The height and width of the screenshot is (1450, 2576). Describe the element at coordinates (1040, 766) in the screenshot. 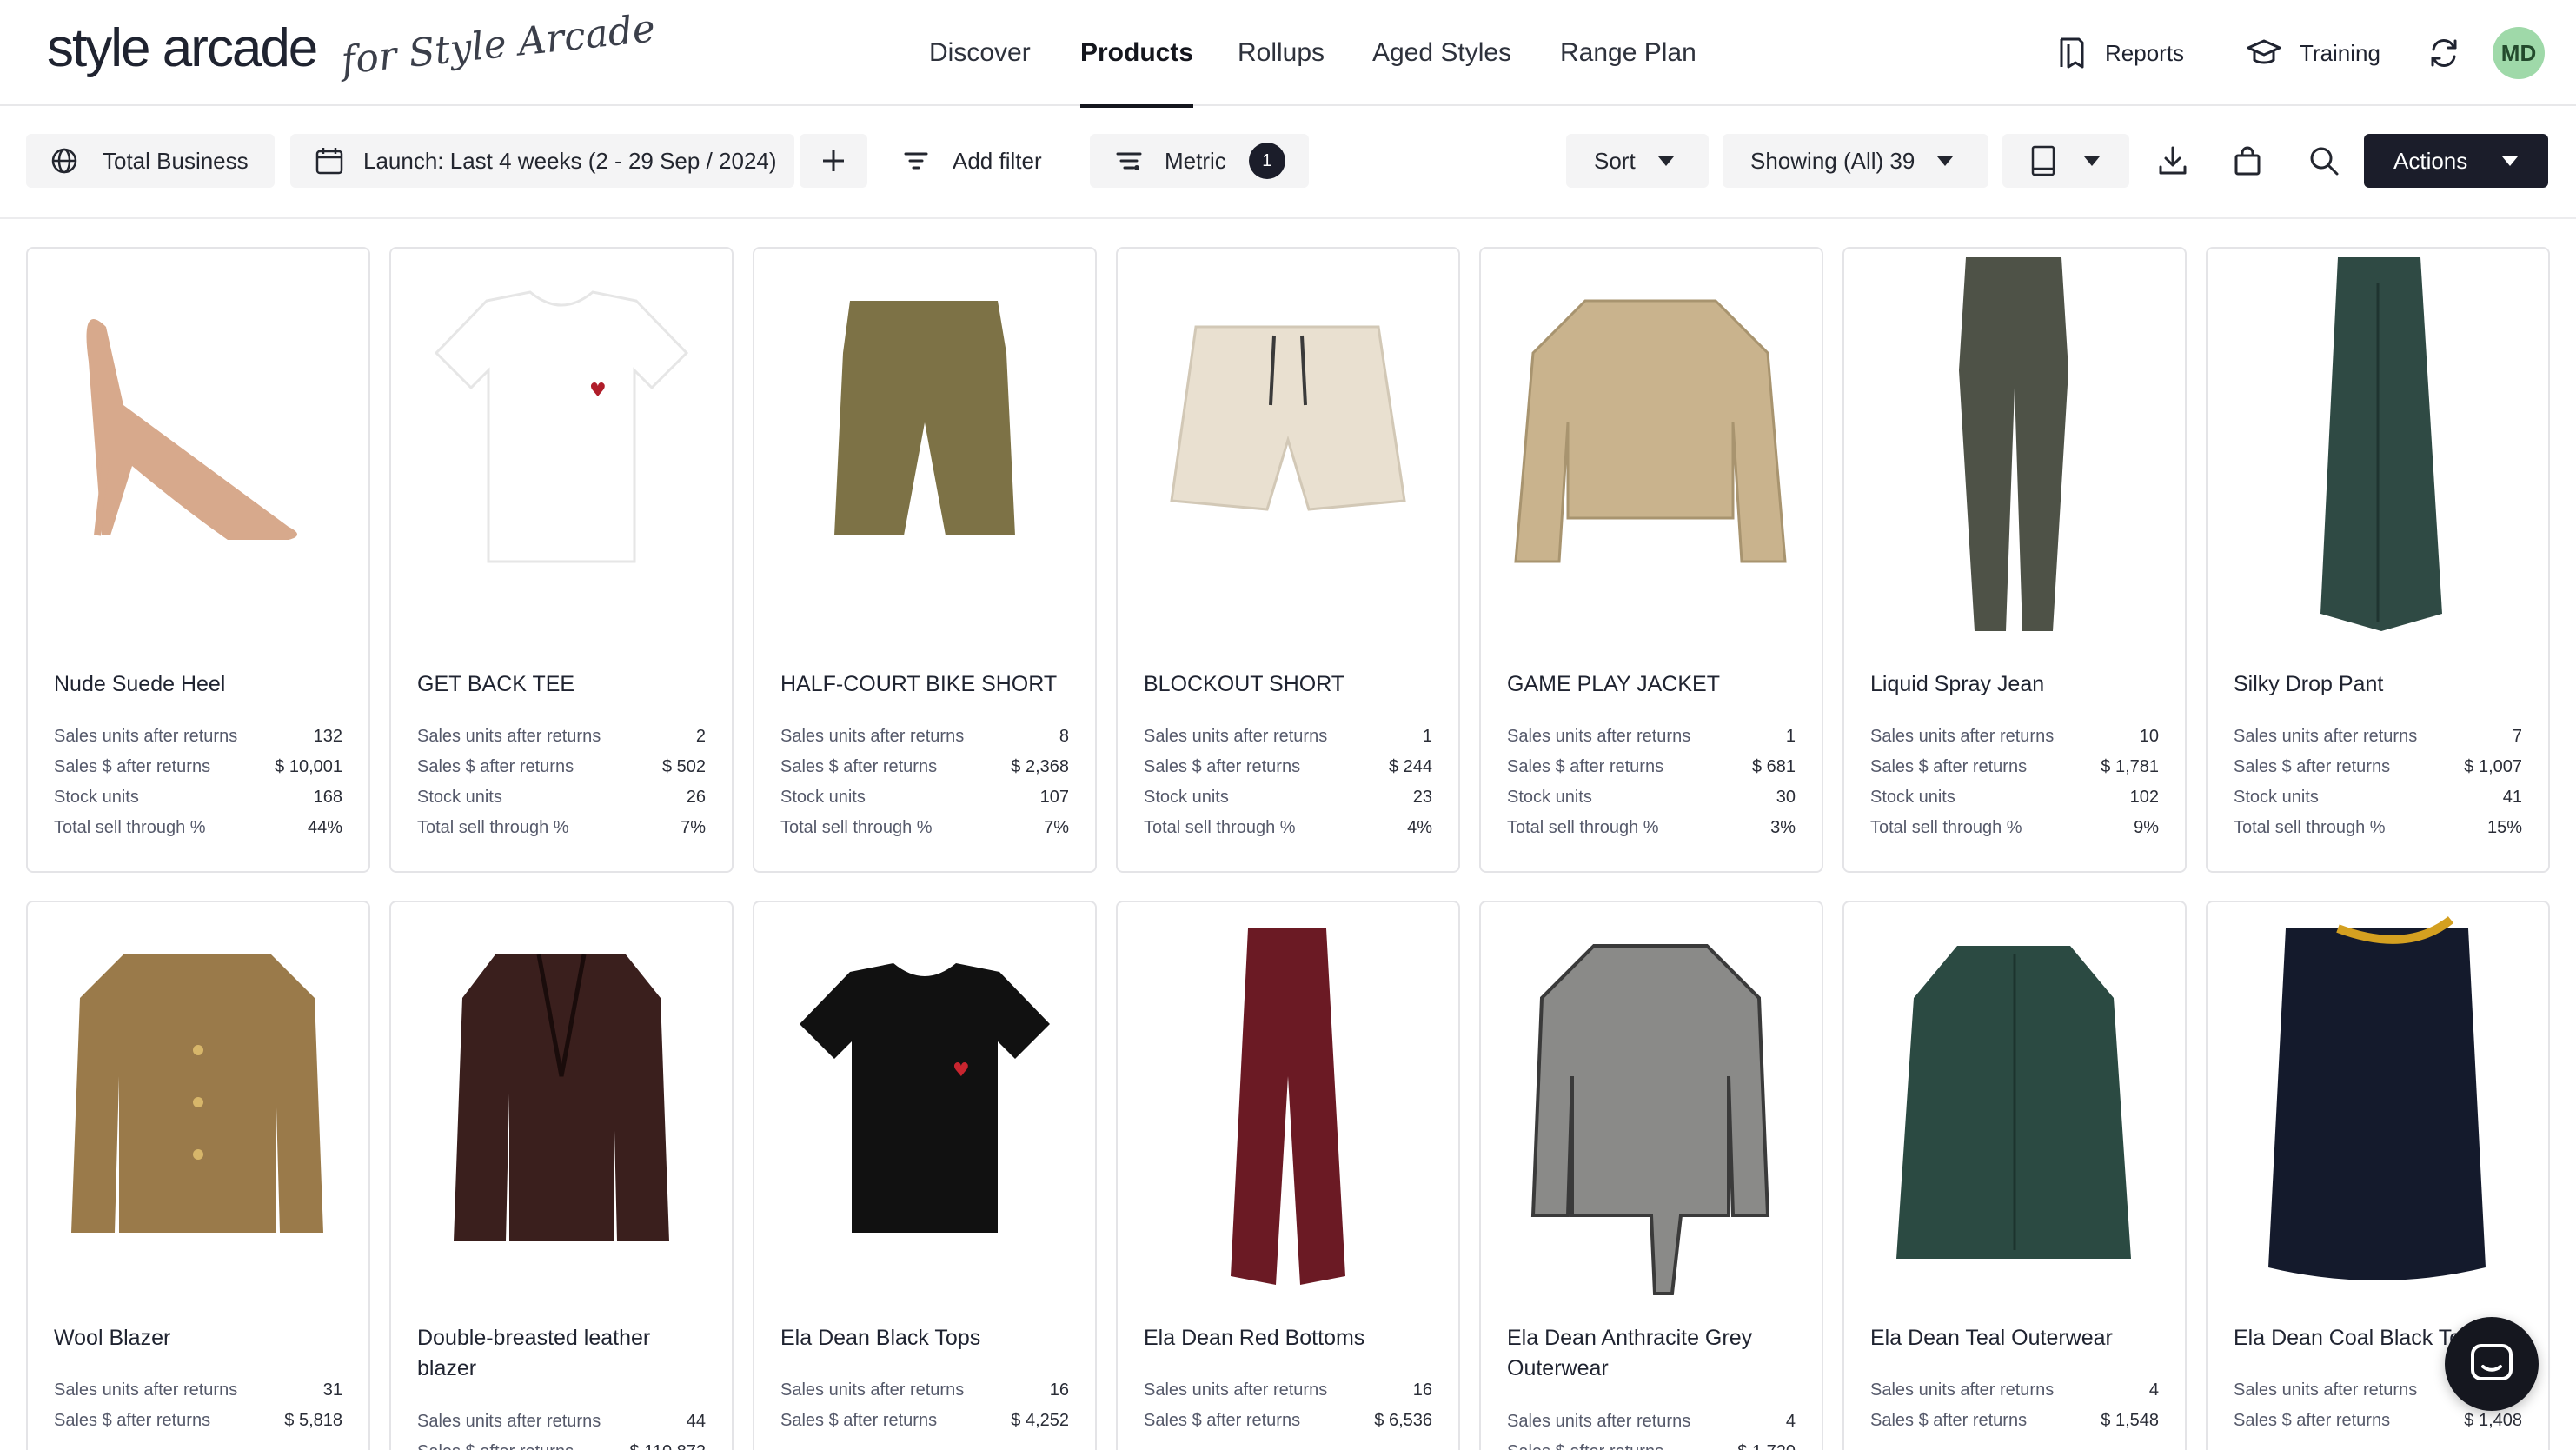

I see `metric-value: $ 2,368` at that location.